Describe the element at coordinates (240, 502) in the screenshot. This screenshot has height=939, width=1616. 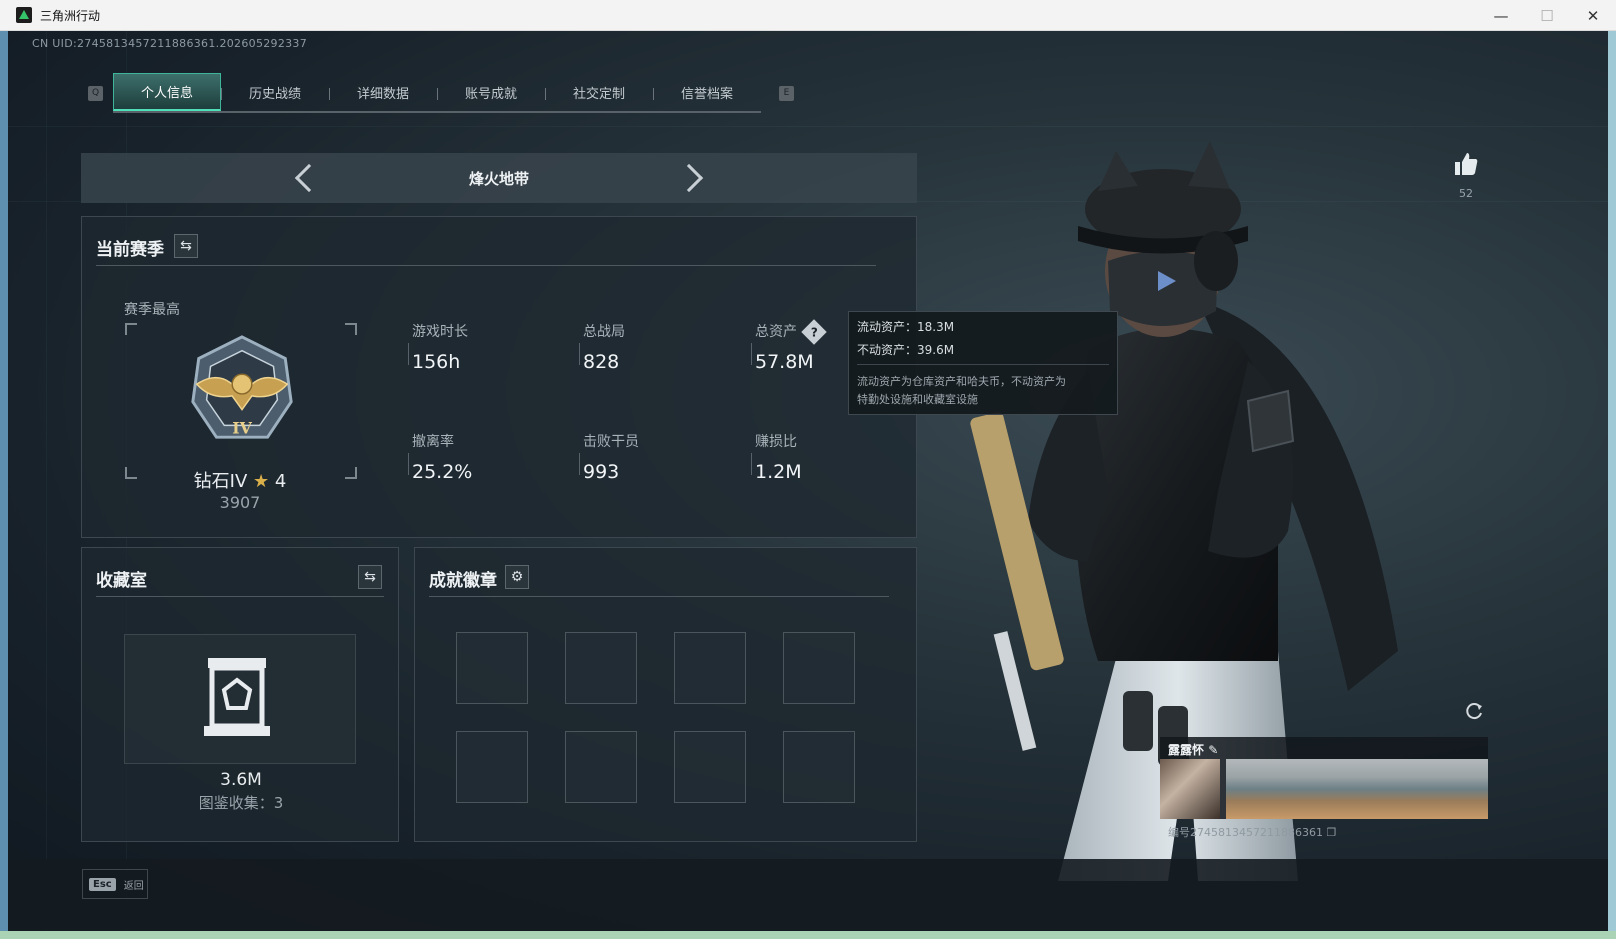
I see `rank-score: 3907` at that location.